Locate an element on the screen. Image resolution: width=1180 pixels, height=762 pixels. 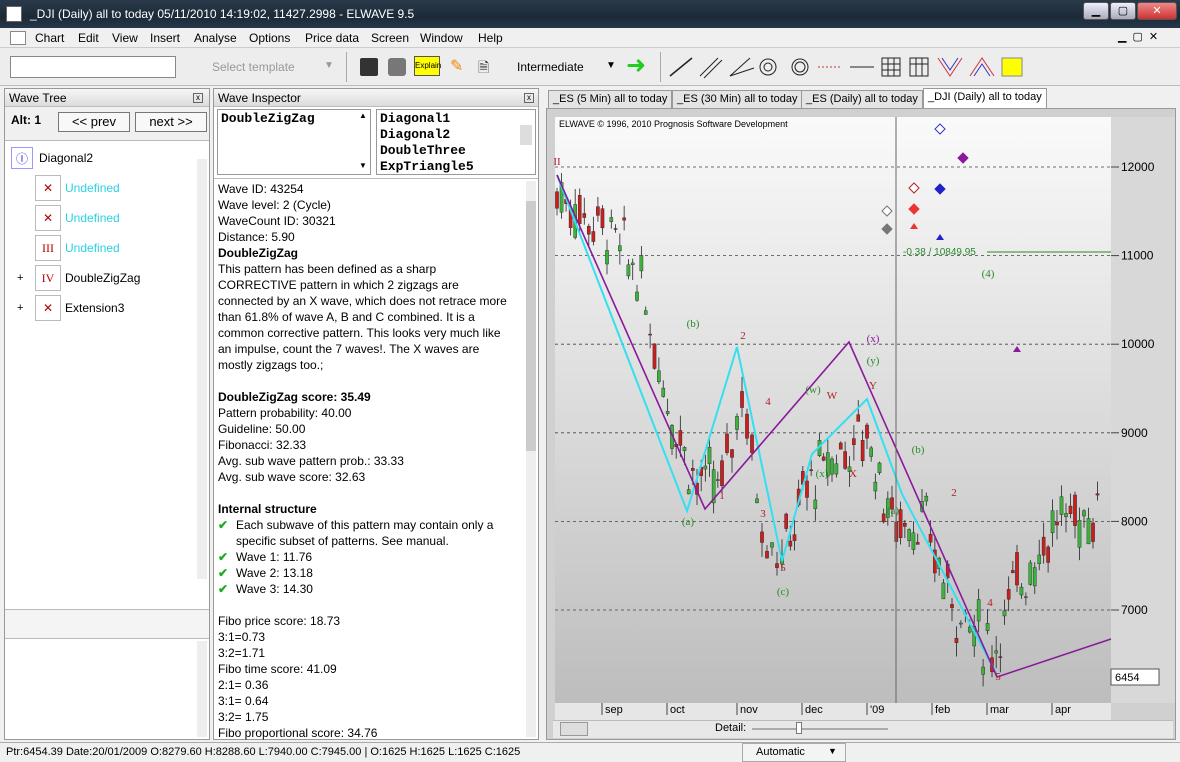
pattern-list-item: Diagonal1 is located at coordinates (456, 119).